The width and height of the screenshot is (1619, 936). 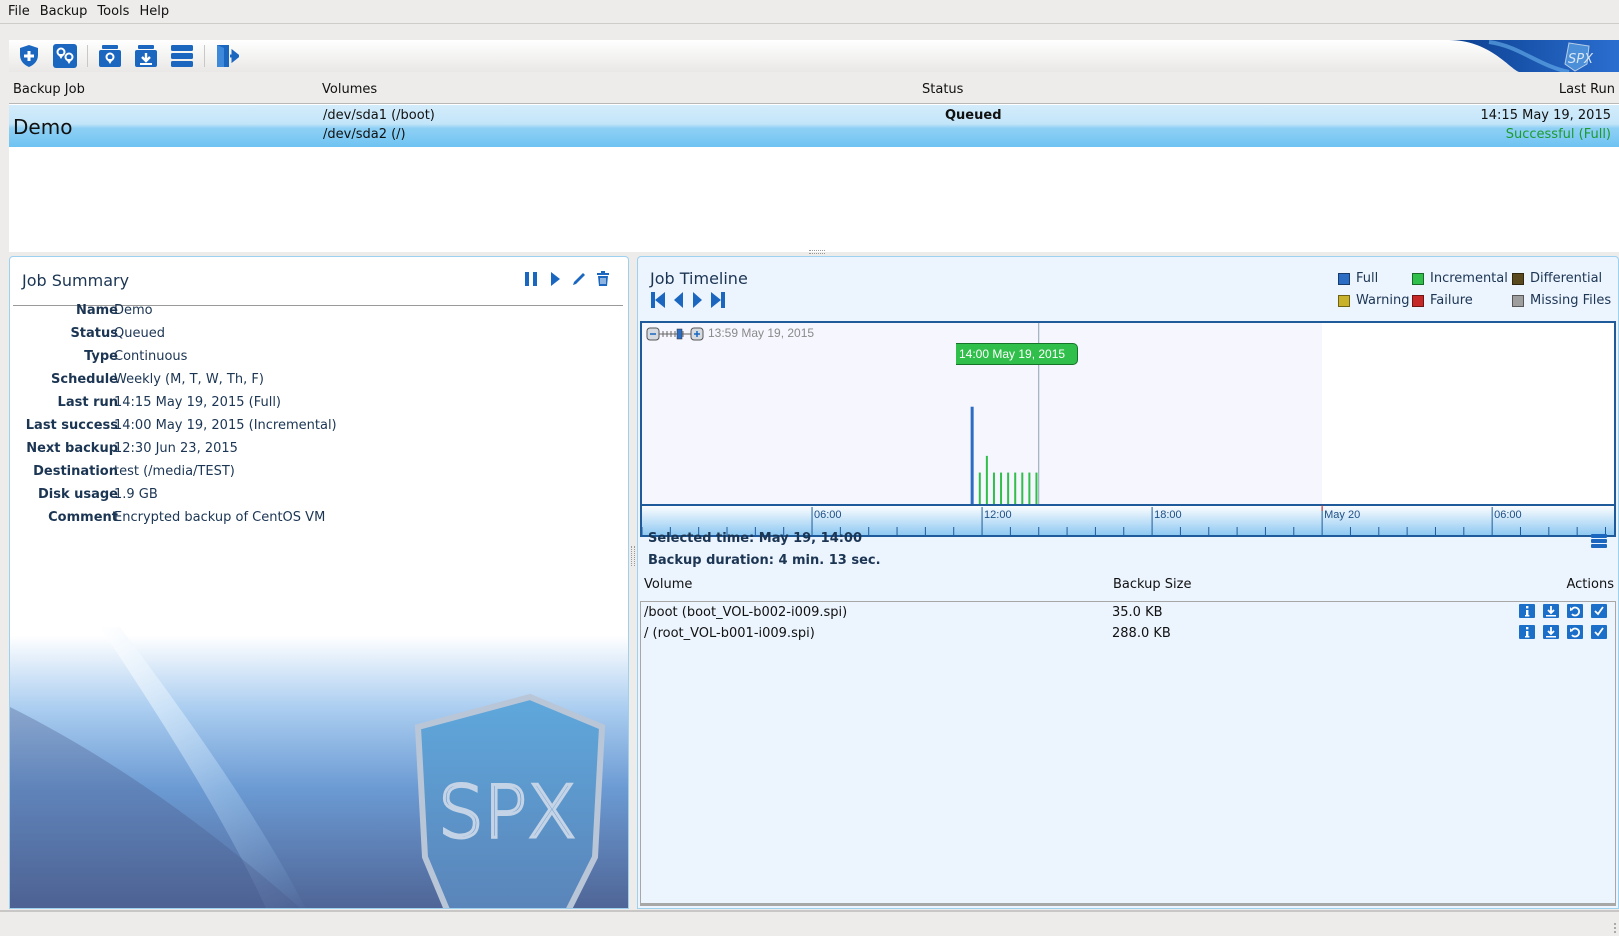 I want to click on brand-banner: SPX, so click(x=1534, y=56).